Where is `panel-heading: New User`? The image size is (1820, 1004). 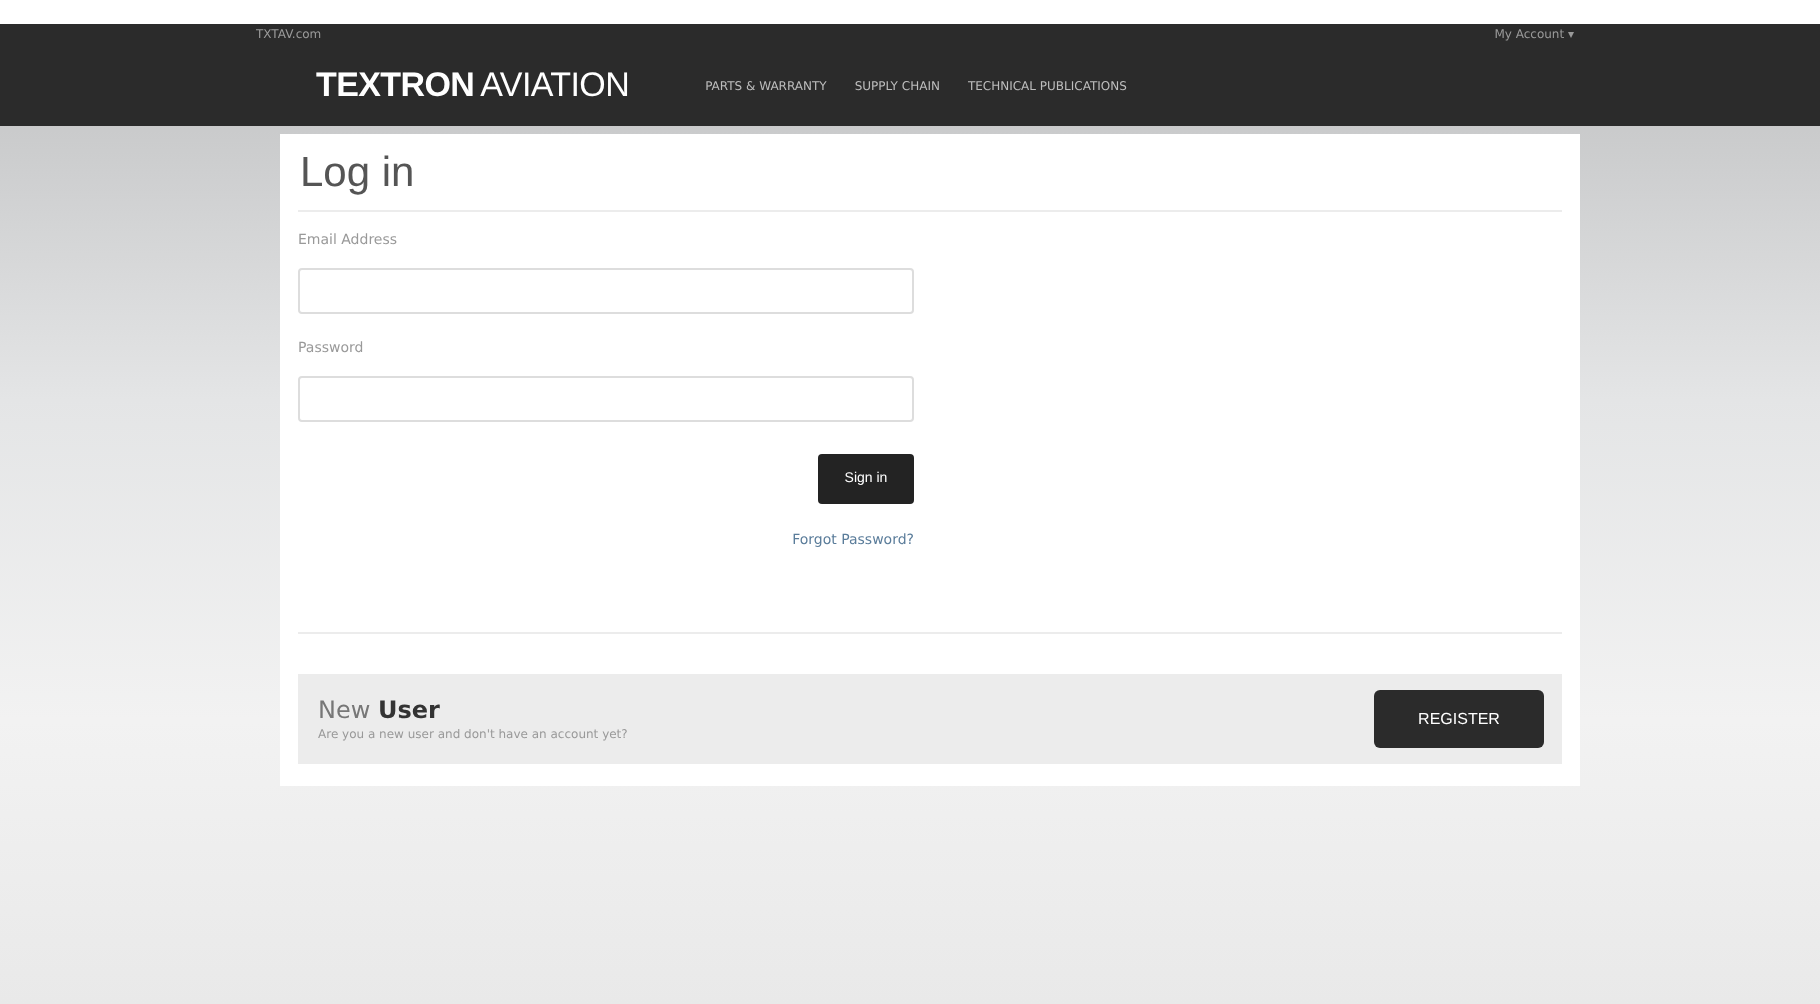 panel-heading: New User is located at coordinates (380, 710).